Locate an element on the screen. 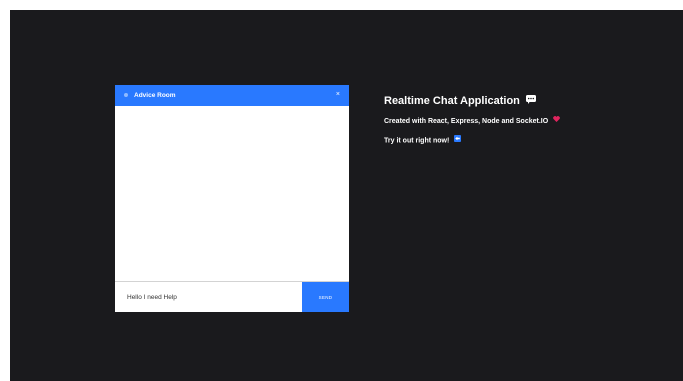 The width and height of the screenshot is (683, 381). room-name: Advice Room is located at coordinates (155, 95).